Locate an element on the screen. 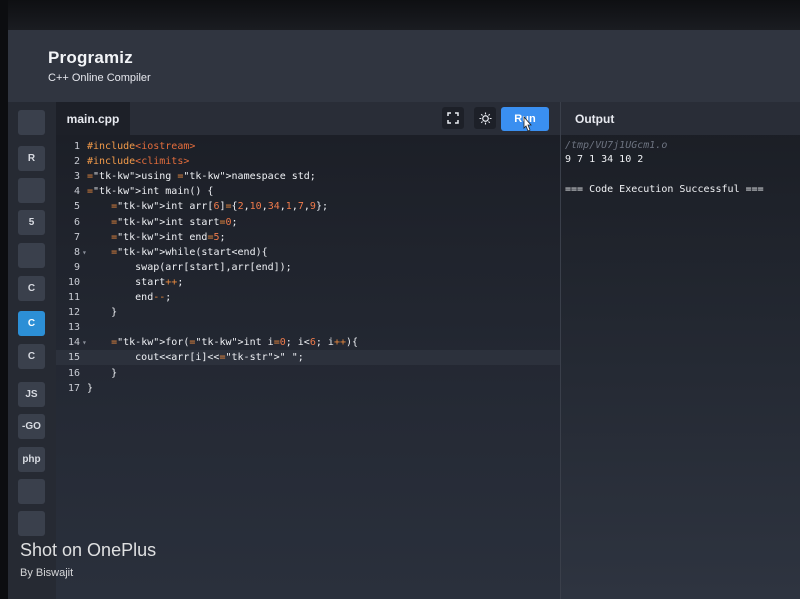 The image size is (800, 599). code-text: ="tk-kw">int arr[6]={2,10,34,1,7,9}; is located at coordinates (219, 207).